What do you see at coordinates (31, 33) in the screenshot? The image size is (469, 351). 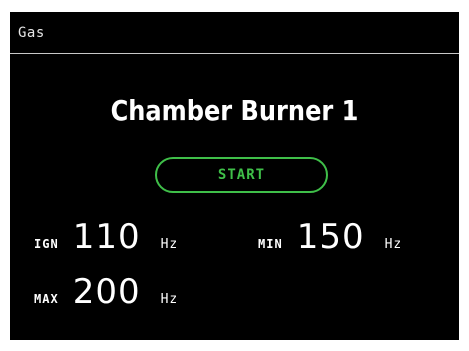 I see `header-title: Gas` at bounding box center [31, 33].